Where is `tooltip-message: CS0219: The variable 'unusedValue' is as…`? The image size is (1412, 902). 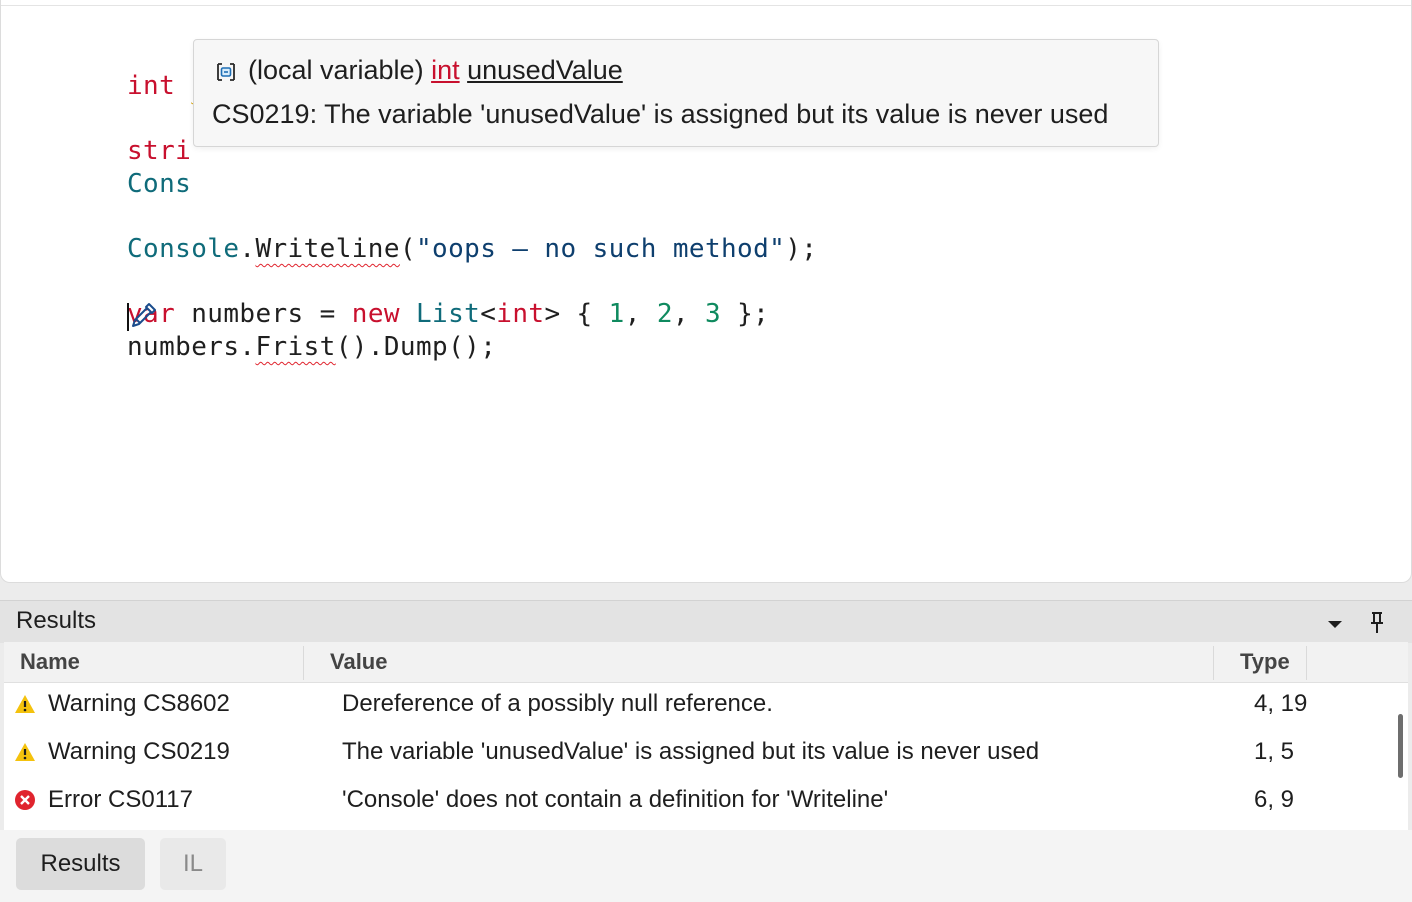
tooltip-message: CS0219: The variable 'unusedValue' is as… is located at coordinates (660, 114).